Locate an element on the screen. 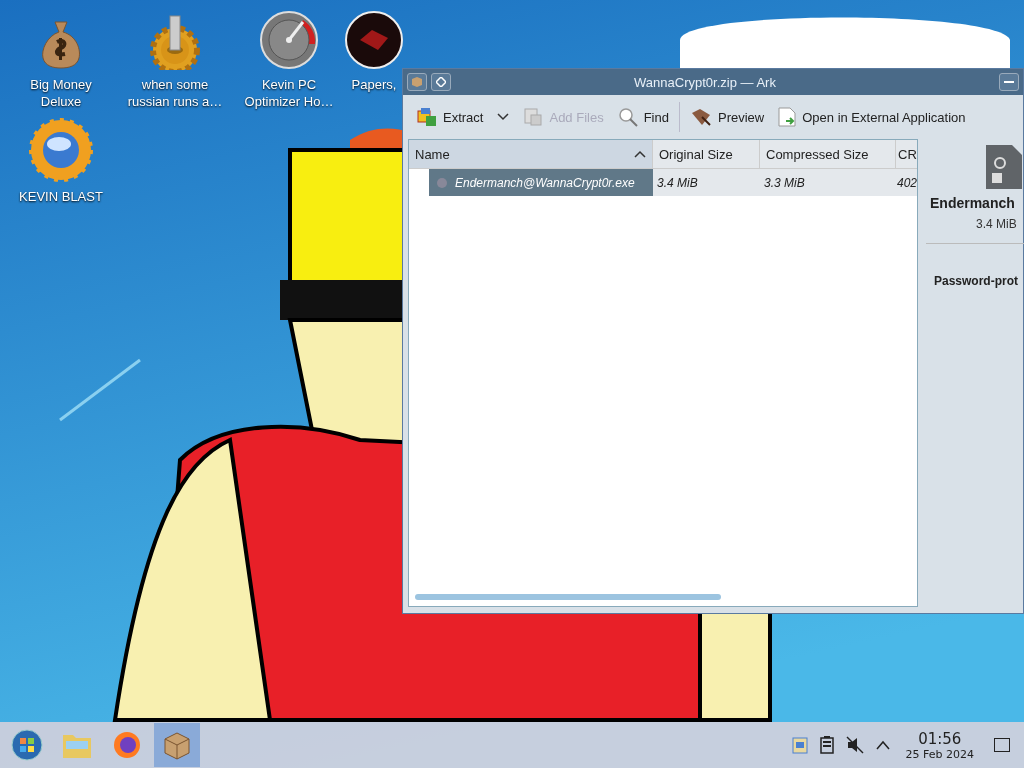 The height and width of the screenshot is (768, 1024). column-header: Original Size is located at coordinates (706, 154).